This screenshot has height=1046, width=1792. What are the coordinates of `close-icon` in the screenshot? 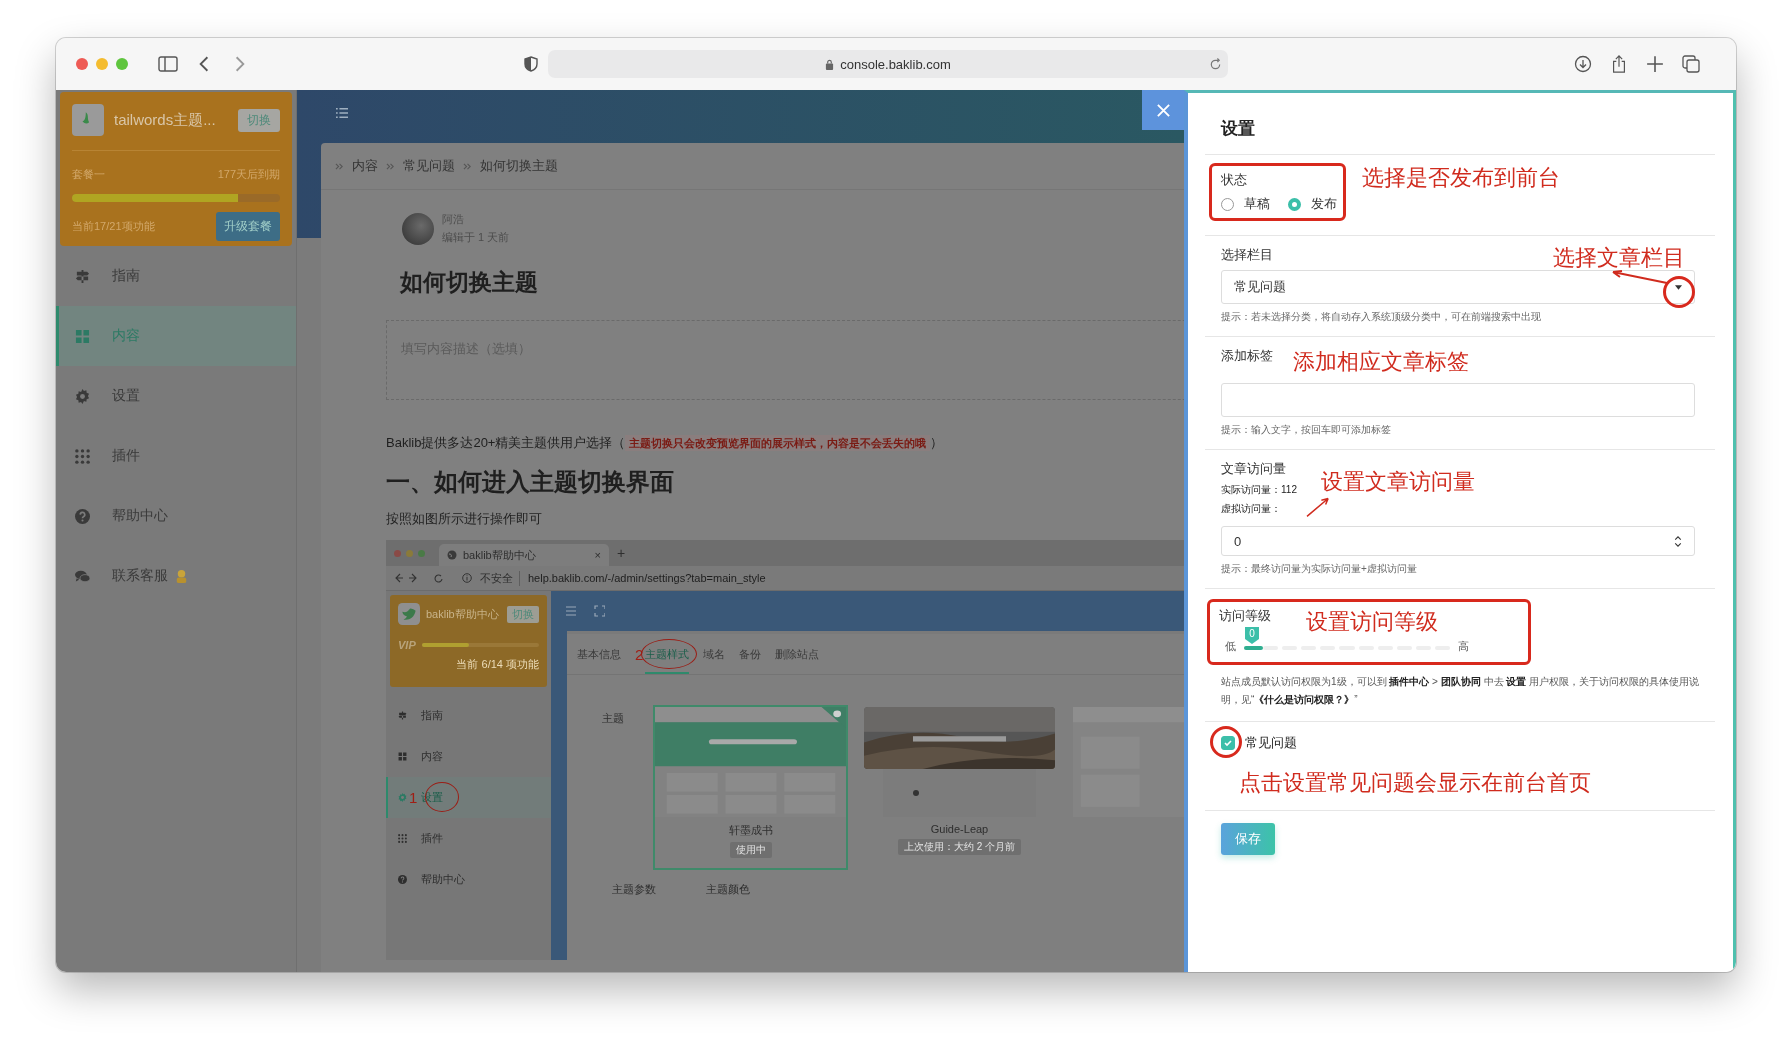 It's located at (1163, 110).